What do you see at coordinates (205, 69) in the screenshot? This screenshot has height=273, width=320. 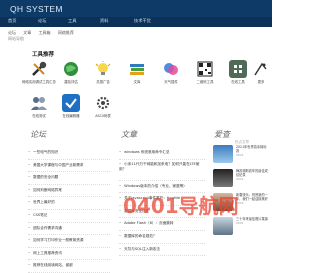 I see `qrcode-icon` at bounding box center [205, 69].